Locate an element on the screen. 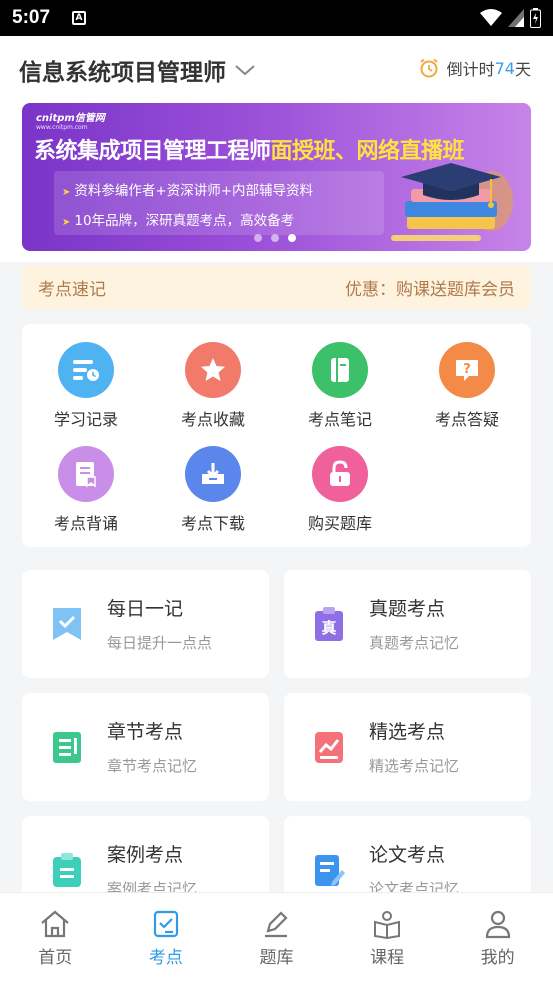  grid-item-qa: ? 考点答疑 is located at coordinates (467, 386).